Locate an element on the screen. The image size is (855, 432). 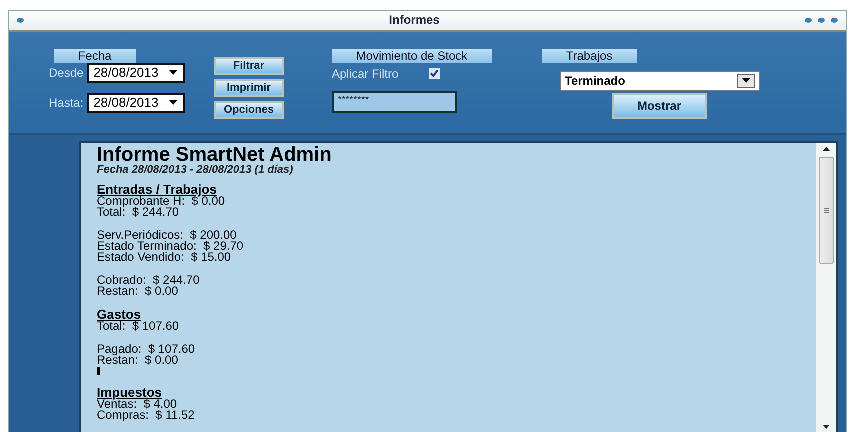
action-button: Opciones is located at coordinates (249, 109).